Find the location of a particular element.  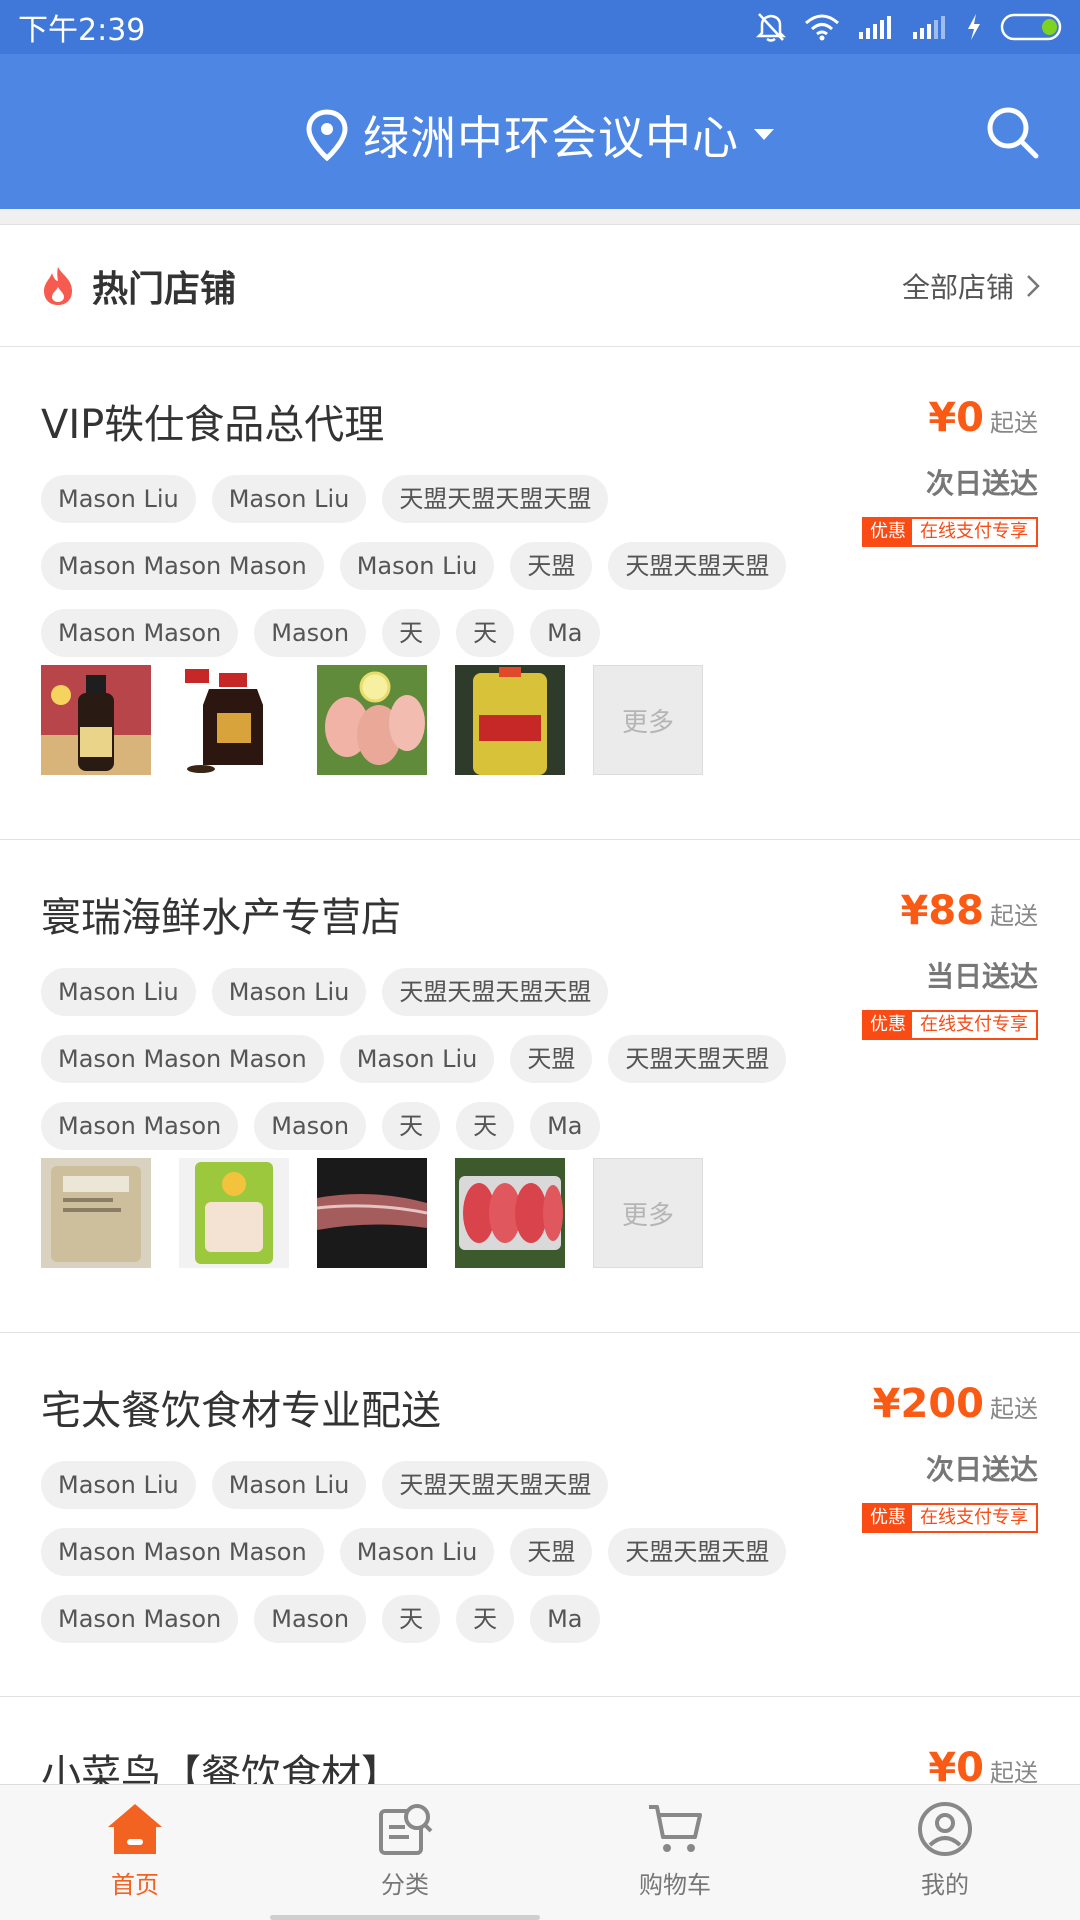

product-thumb-chicken is located at coordinates (372, 720).